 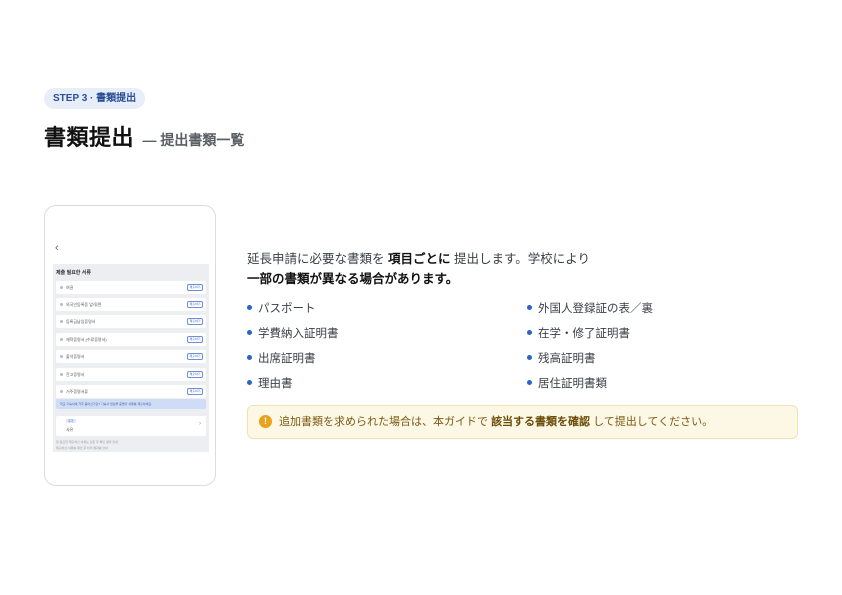 I want to click on row-label: 외국인등록증 앞/뒷면, so click(x=84, y=304).